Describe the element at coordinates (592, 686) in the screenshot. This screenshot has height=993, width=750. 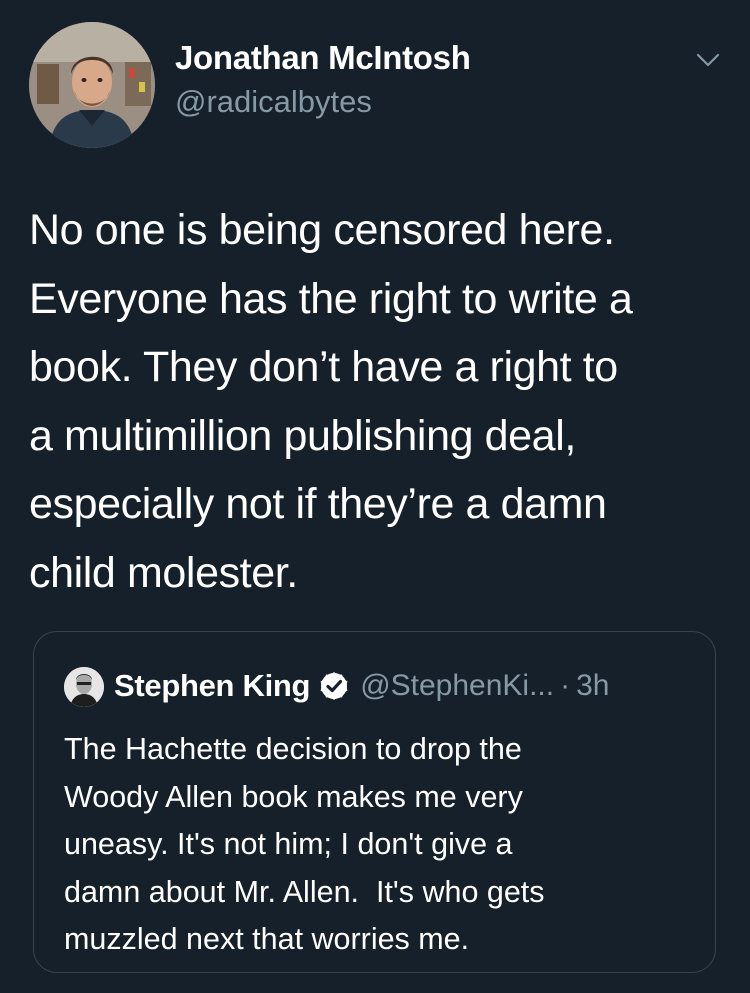
I see `quoted-tweet-time: 3h` at that location.